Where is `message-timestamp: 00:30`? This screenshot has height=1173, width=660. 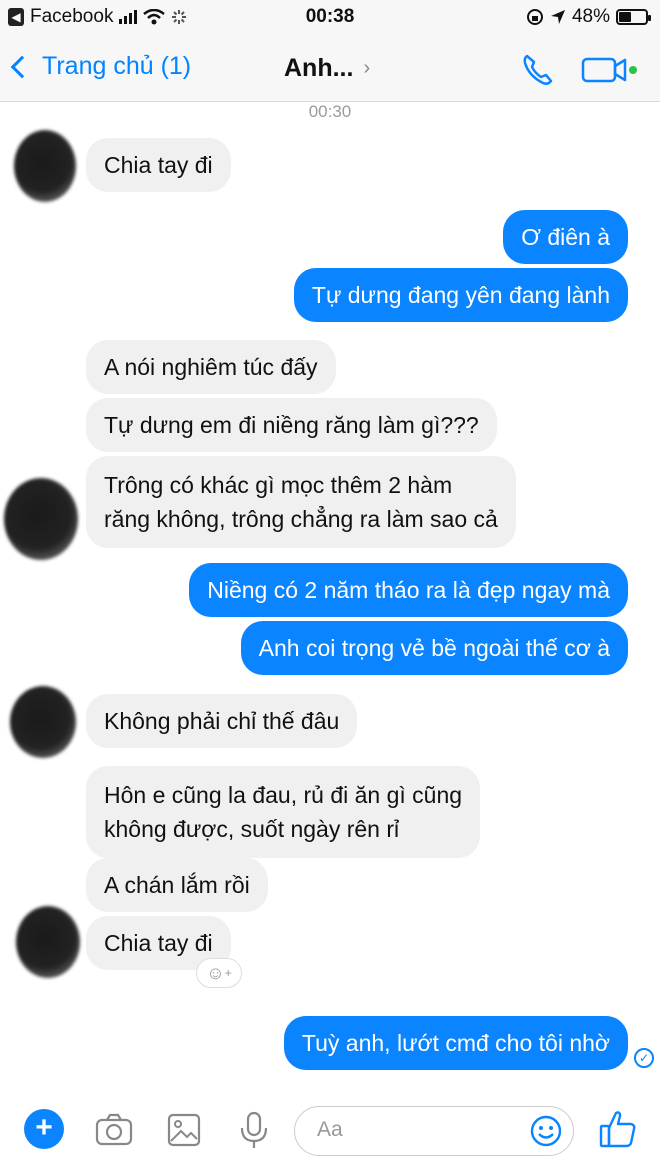
message-timestamp: 00:30 is located at coordinates (330, 111).